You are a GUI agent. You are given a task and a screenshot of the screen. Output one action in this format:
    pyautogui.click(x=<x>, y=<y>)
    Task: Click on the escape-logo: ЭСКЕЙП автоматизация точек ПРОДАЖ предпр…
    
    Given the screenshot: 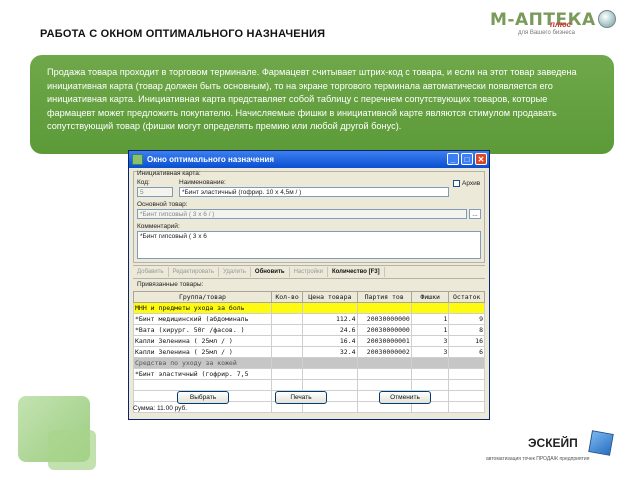 What is the action you would take?
    pyautogui.click(x=550, y=450)
    